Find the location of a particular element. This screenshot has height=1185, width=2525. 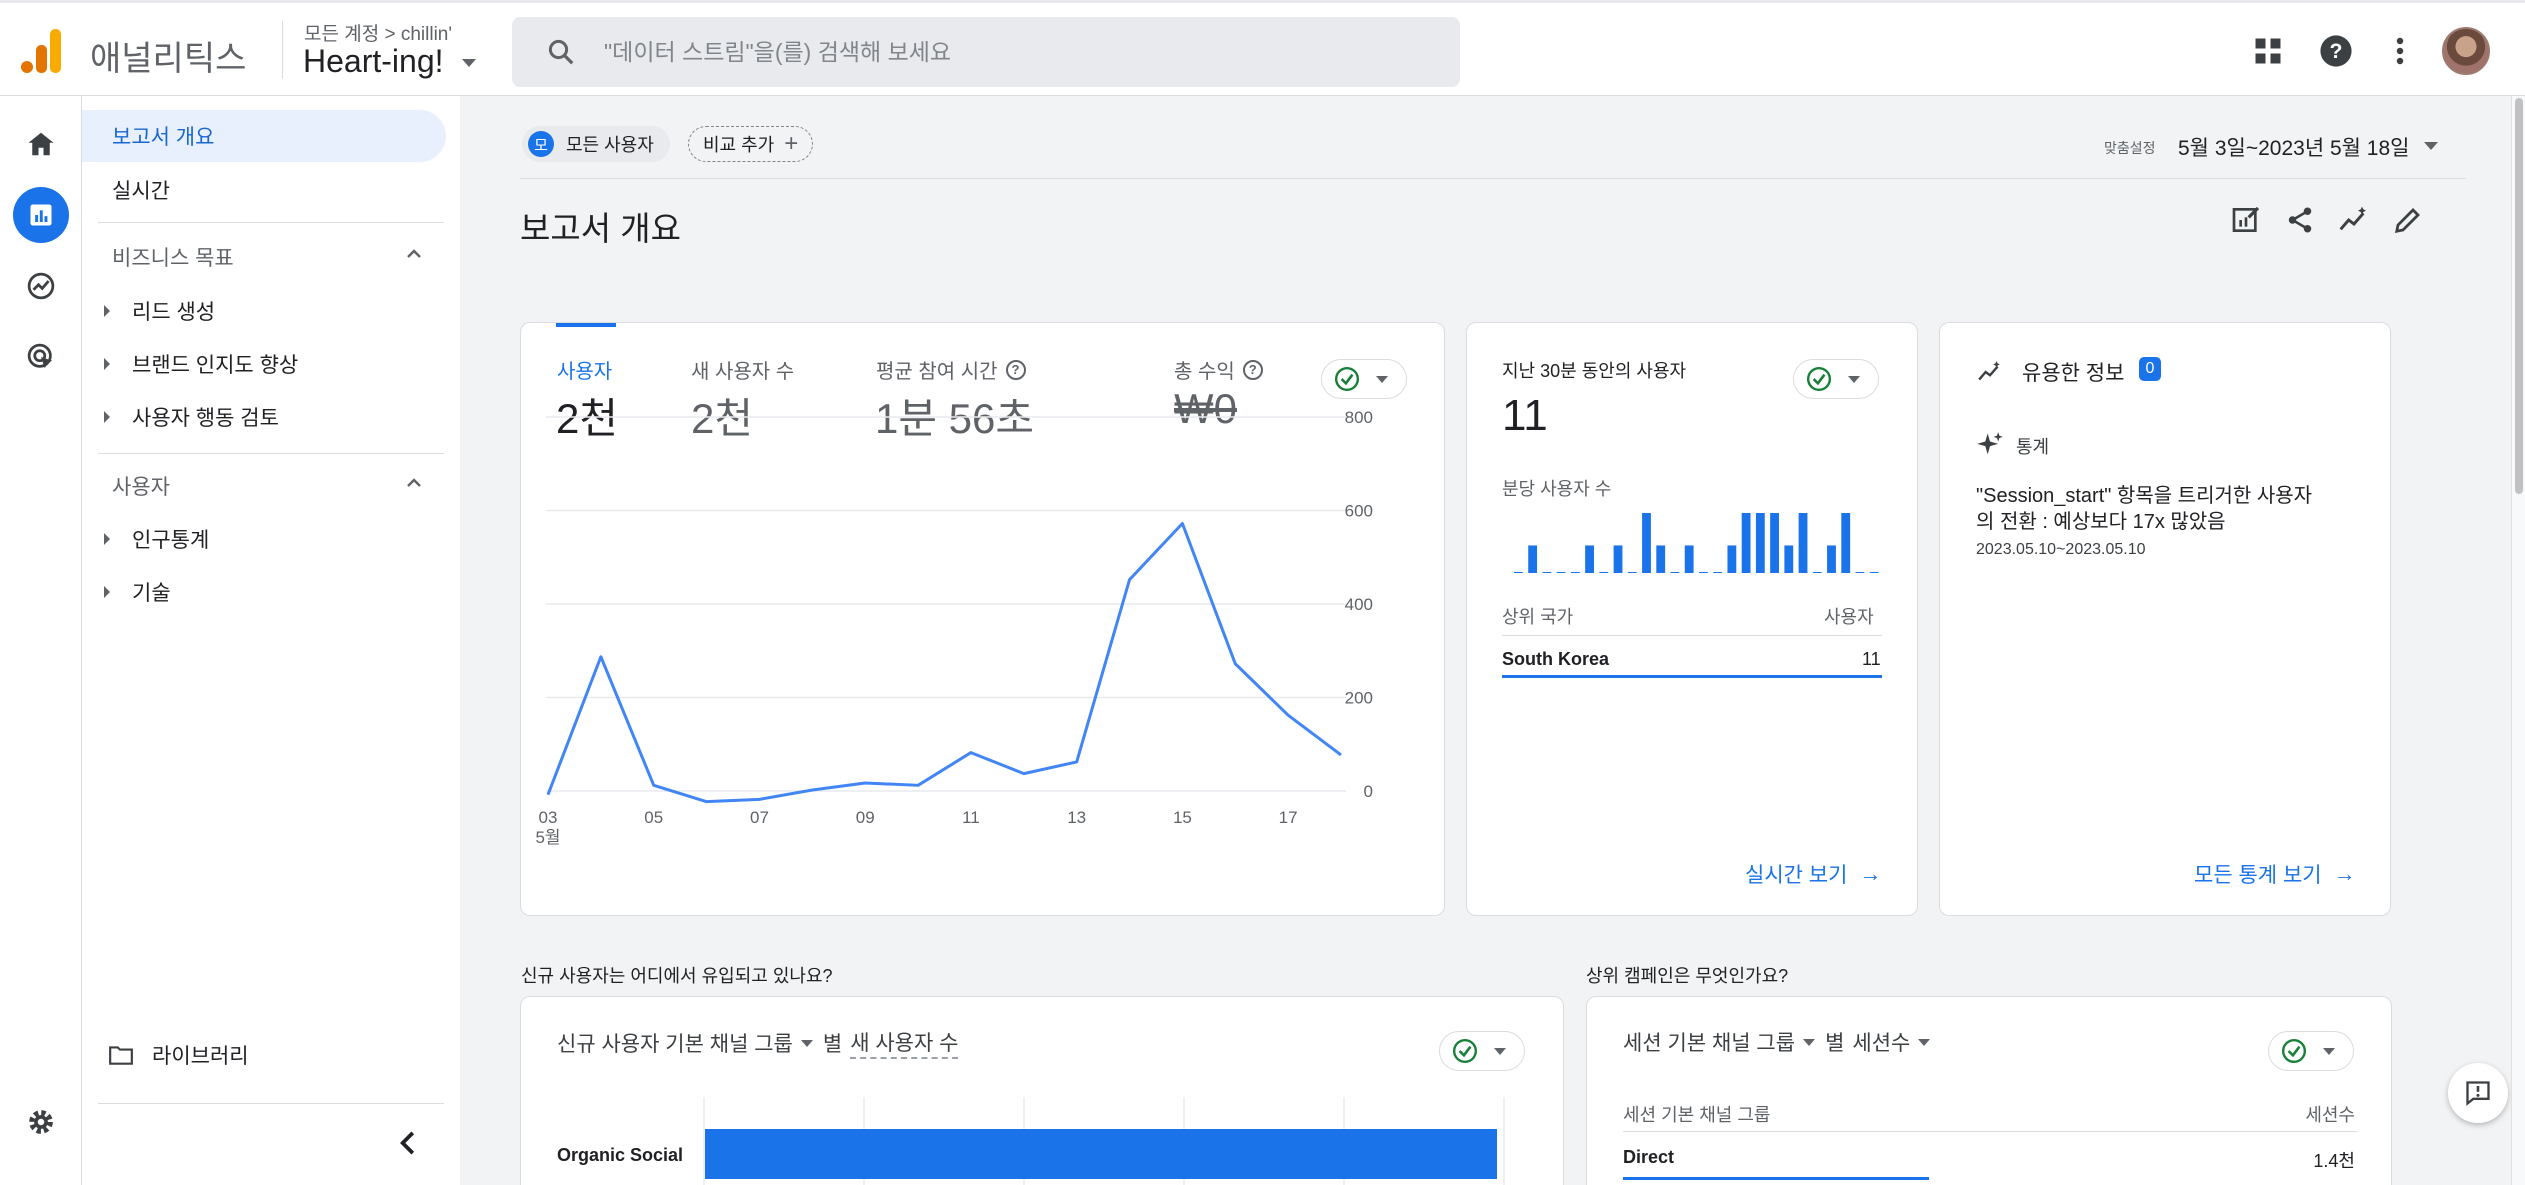

x-tick-label: 03 is located at coordinates (548, 817).